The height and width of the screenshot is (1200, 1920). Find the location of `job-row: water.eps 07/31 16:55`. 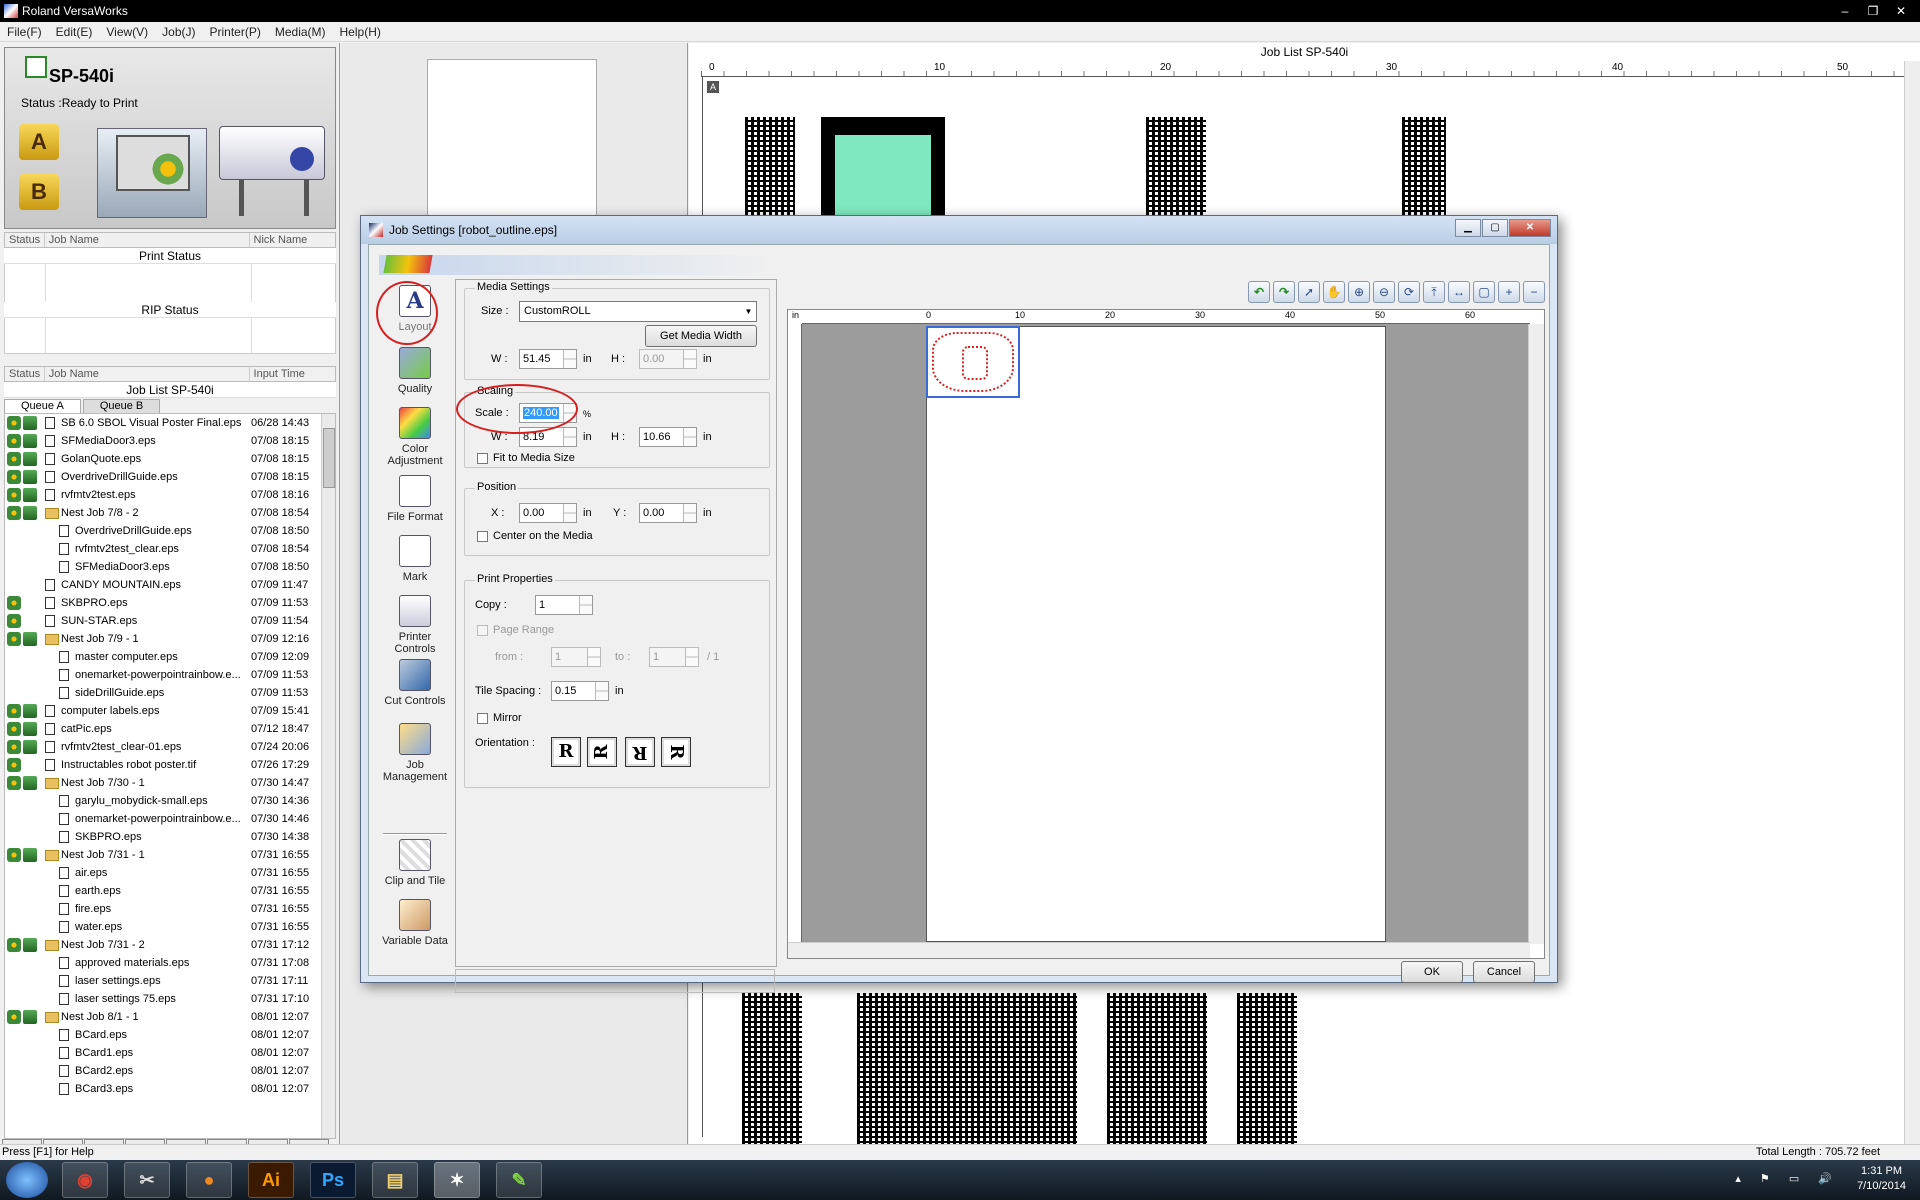

job-row: water.eps 07/31 16:55 is located at coordinates (164, 927).